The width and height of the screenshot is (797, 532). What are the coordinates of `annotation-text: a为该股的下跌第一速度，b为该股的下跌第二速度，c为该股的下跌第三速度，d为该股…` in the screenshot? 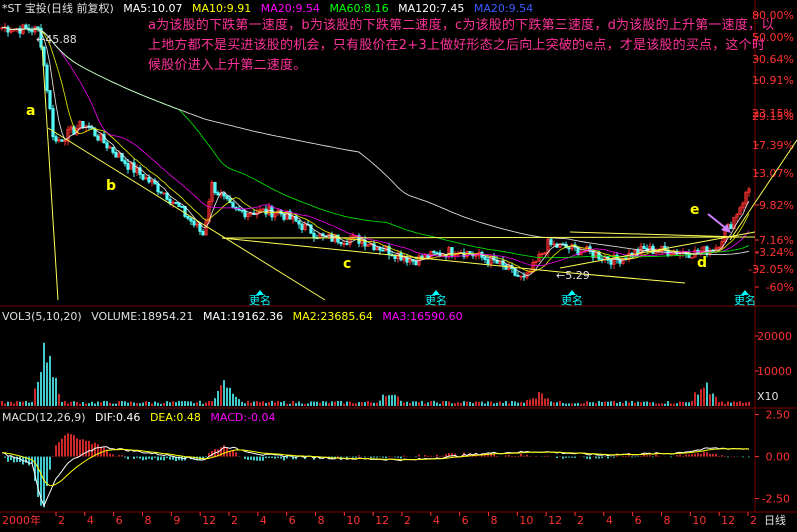 It's located at (461, 45).